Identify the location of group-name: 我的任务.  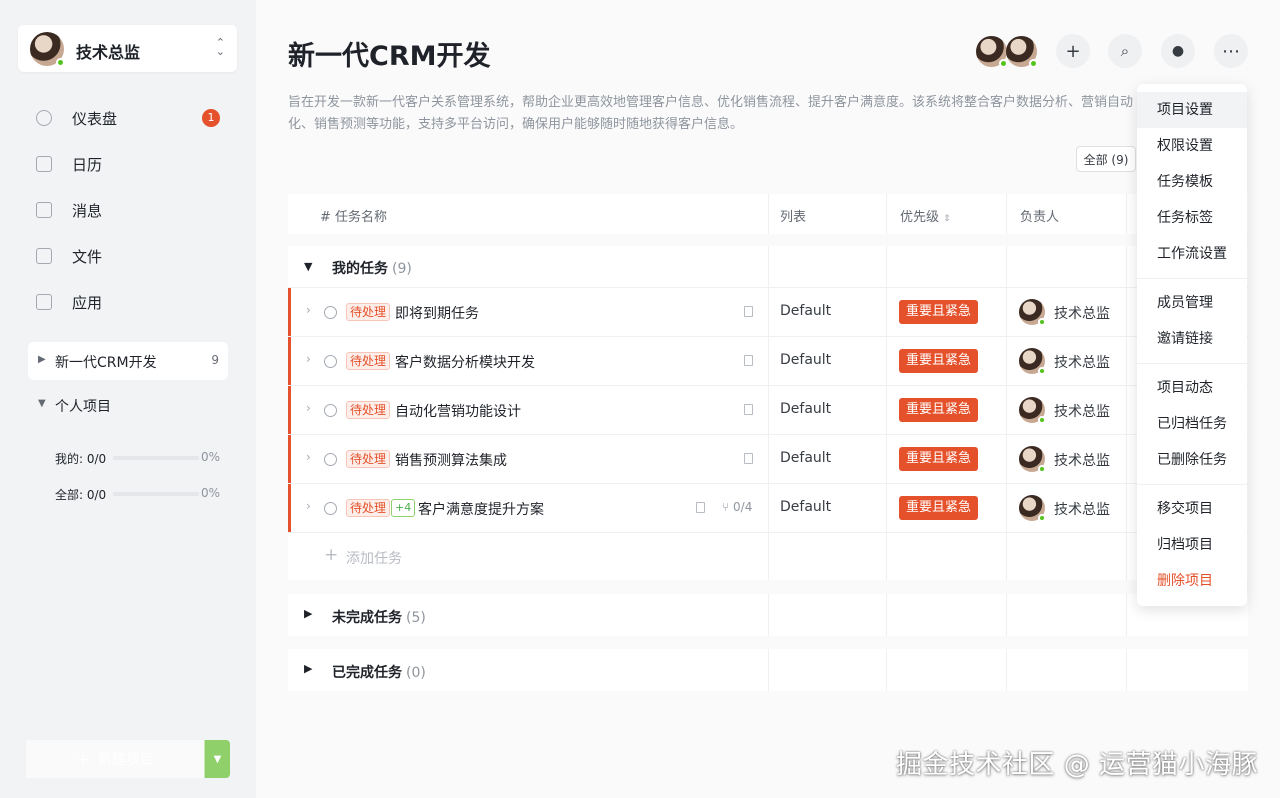
(360, 269).